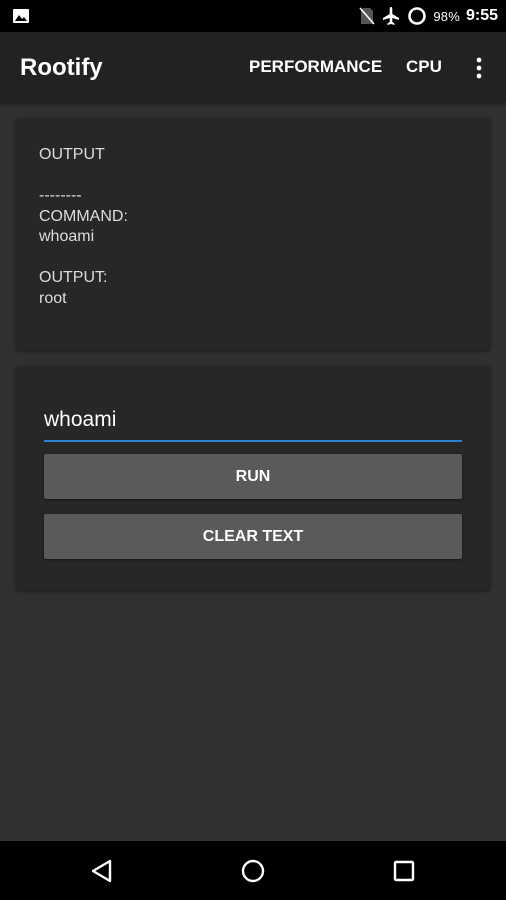 The image size is (506, 900). I want to click on battery-percent: 98%, so click(446, 16).